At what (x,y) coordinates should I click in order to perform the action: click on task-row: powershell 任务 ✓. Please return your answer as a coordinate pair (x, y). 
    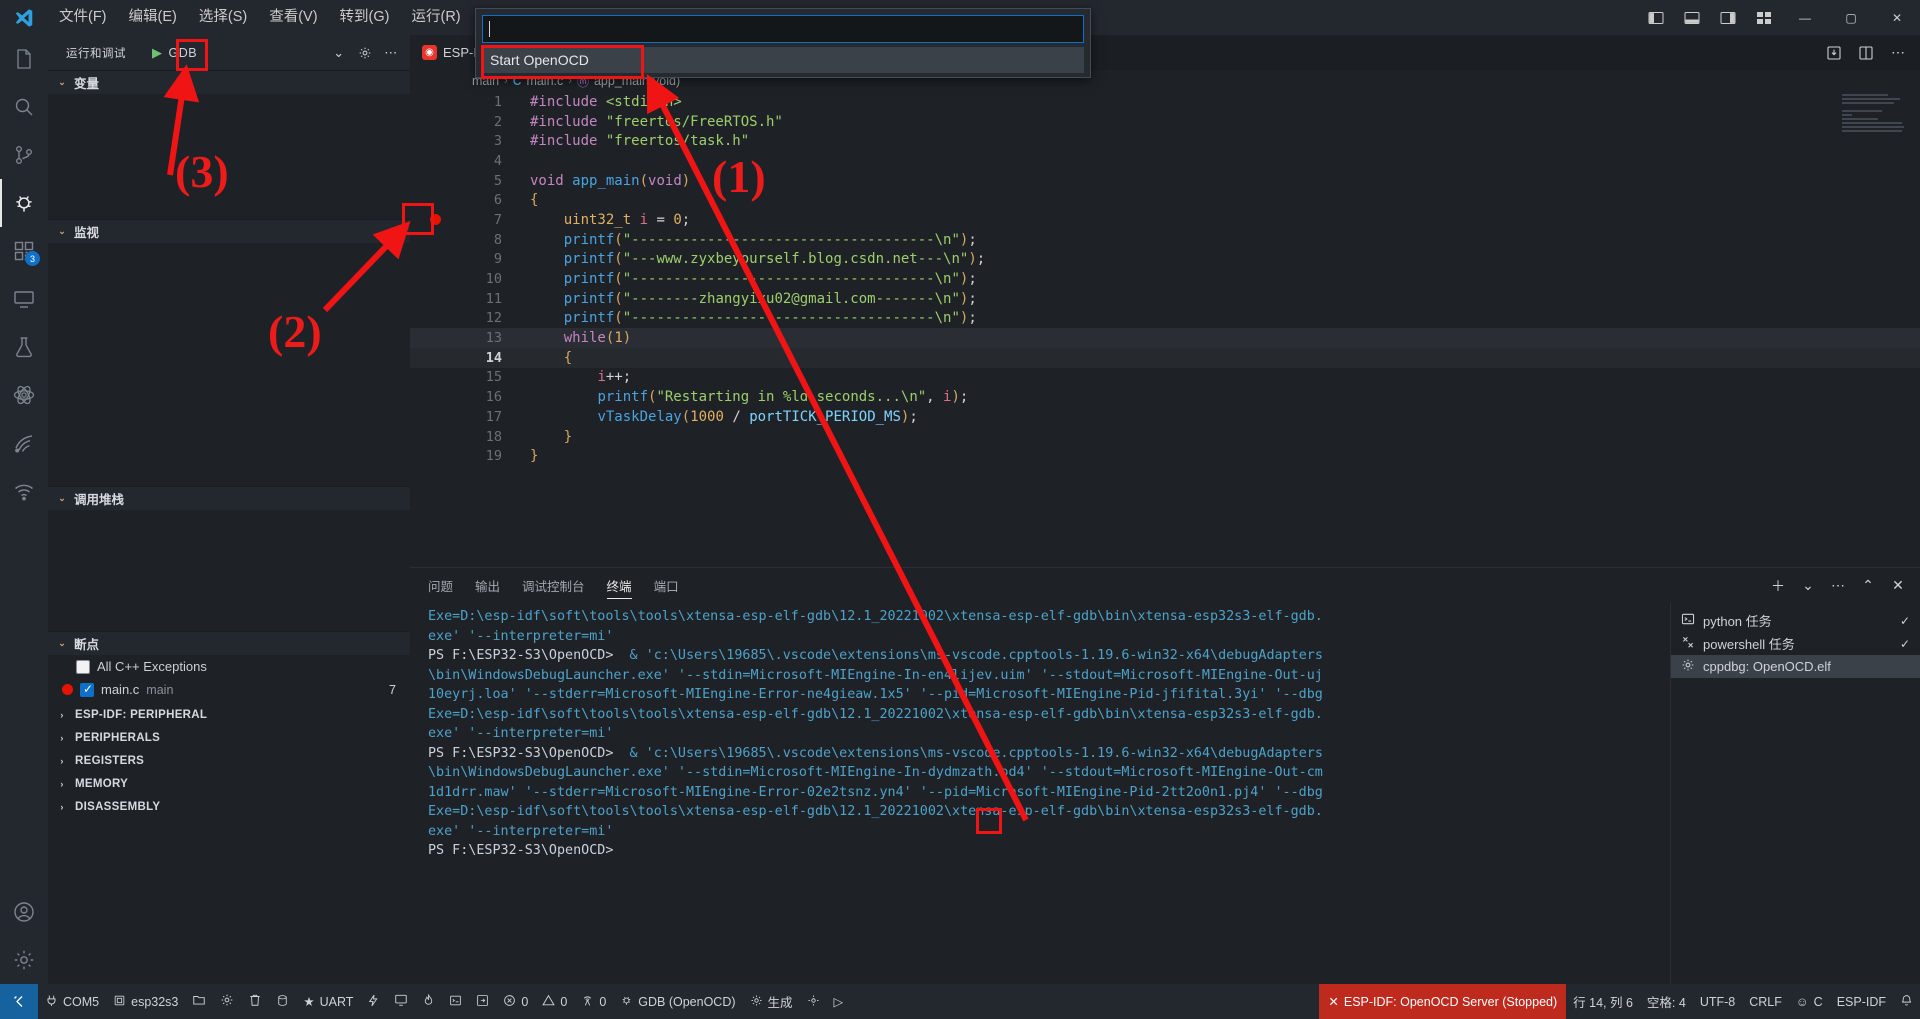
    Looking at the image, I should click on (1795, 643).